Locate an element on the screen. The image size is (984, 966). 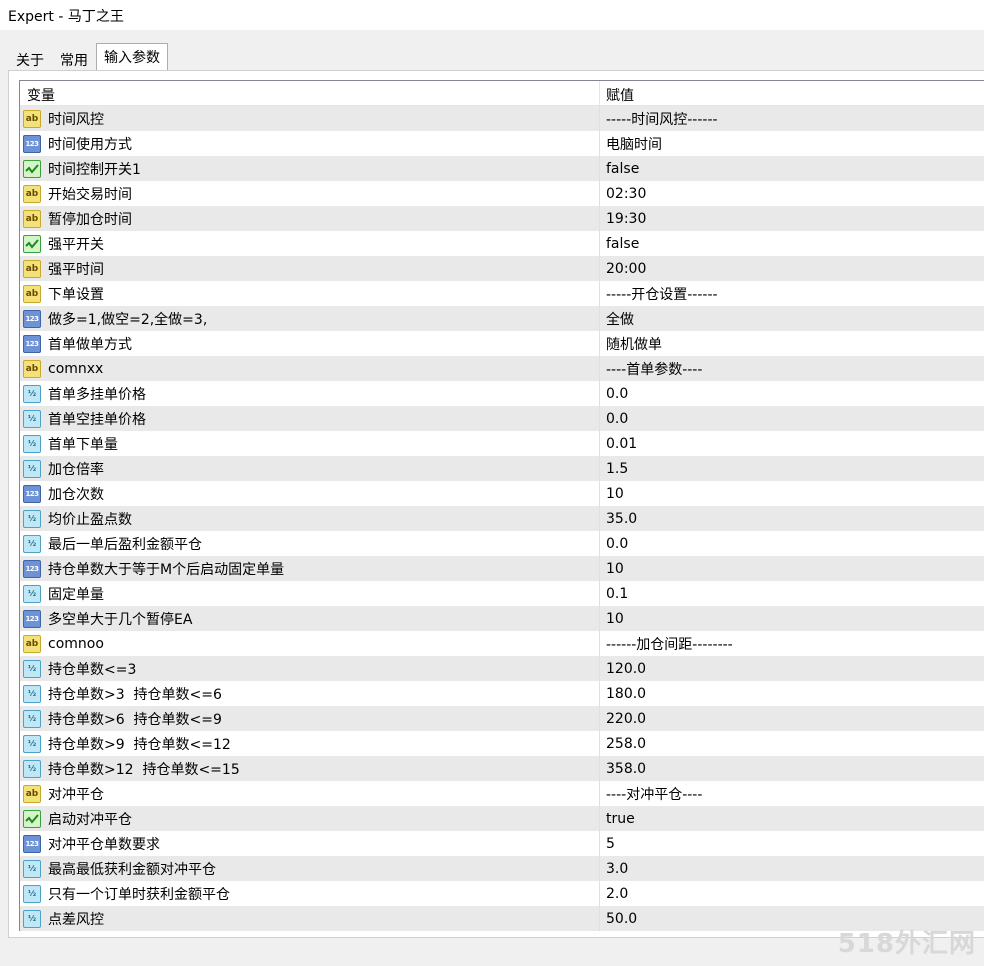
table-row: ½ 首单下单量 0.01 is located at coordinates (502, 443).